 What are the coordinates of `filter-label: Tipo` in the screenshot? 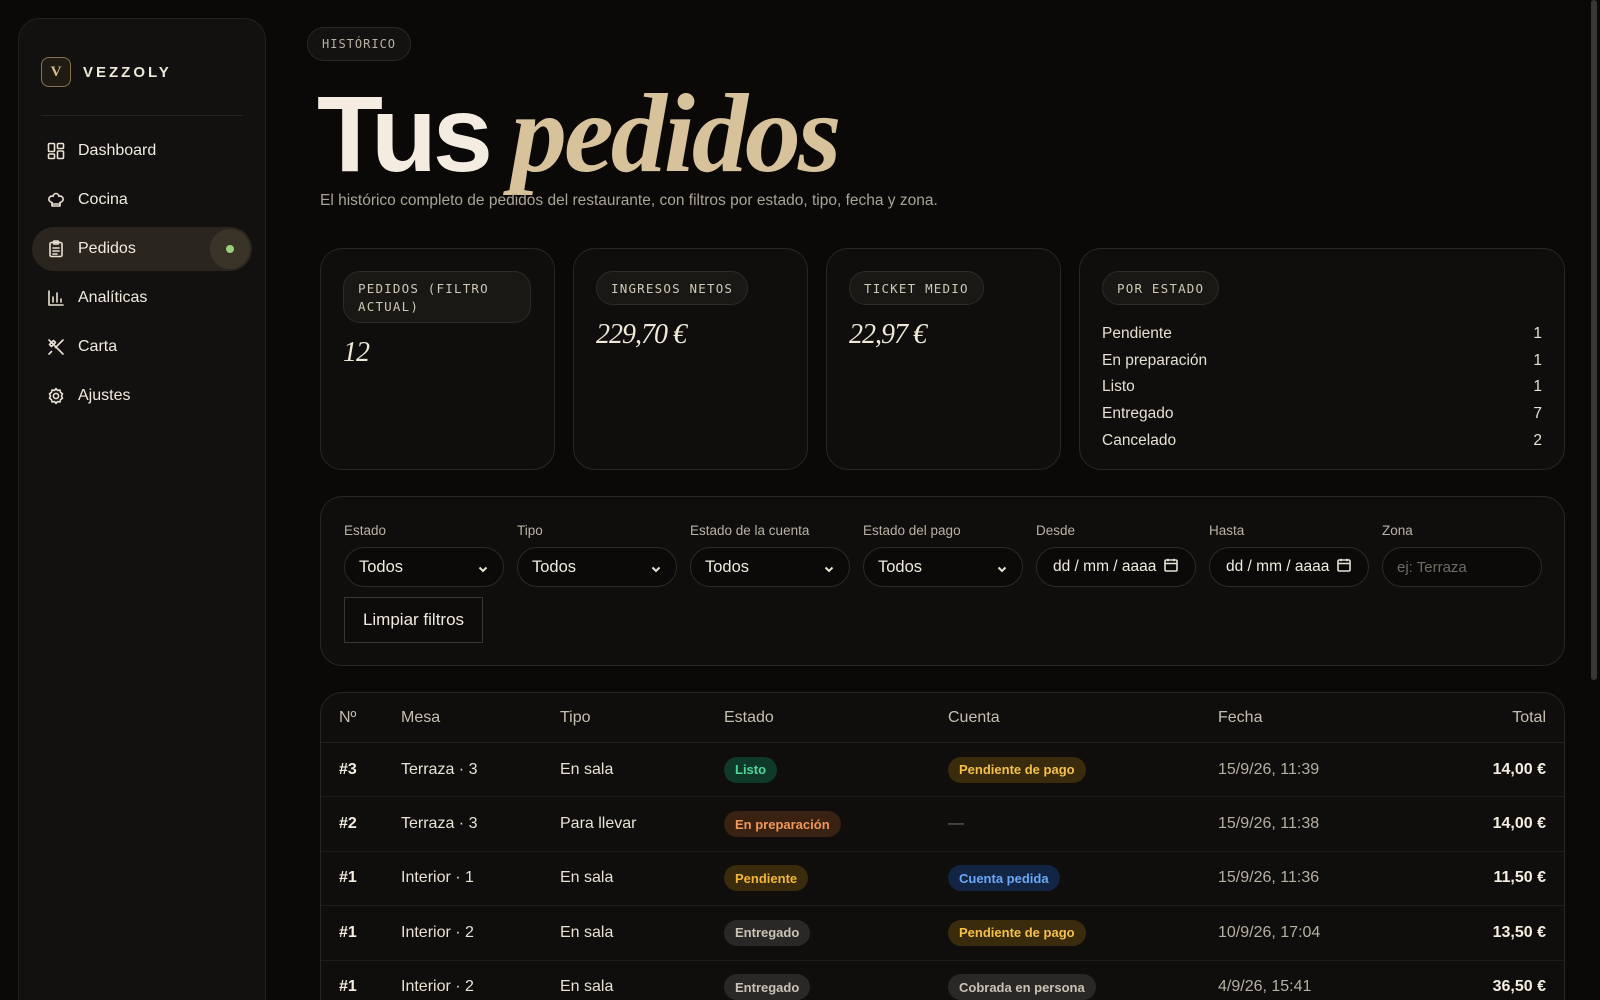 It's located at (530, 530).